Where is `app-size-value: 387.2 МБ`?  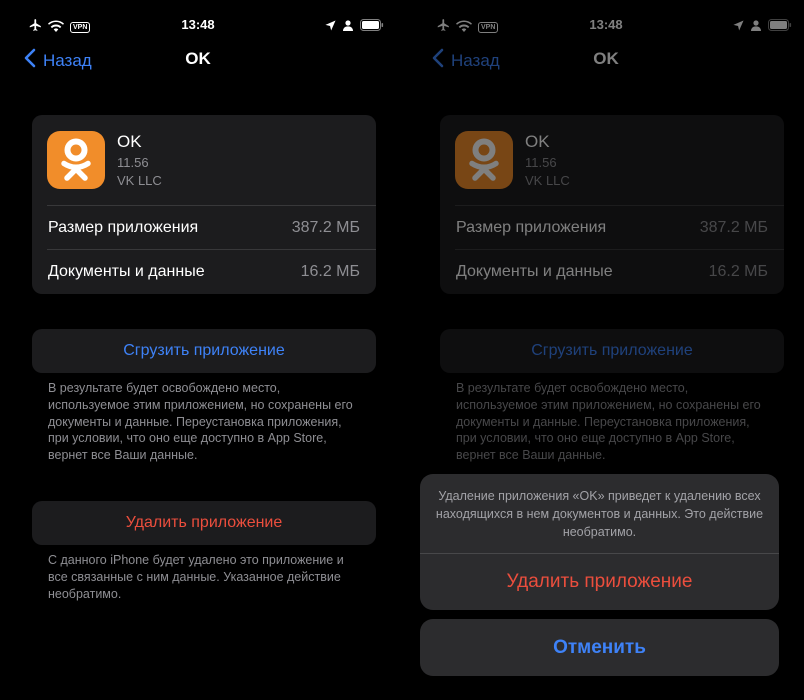 app-size-value: 387.2 МБ is located at coordinates (325, 227).